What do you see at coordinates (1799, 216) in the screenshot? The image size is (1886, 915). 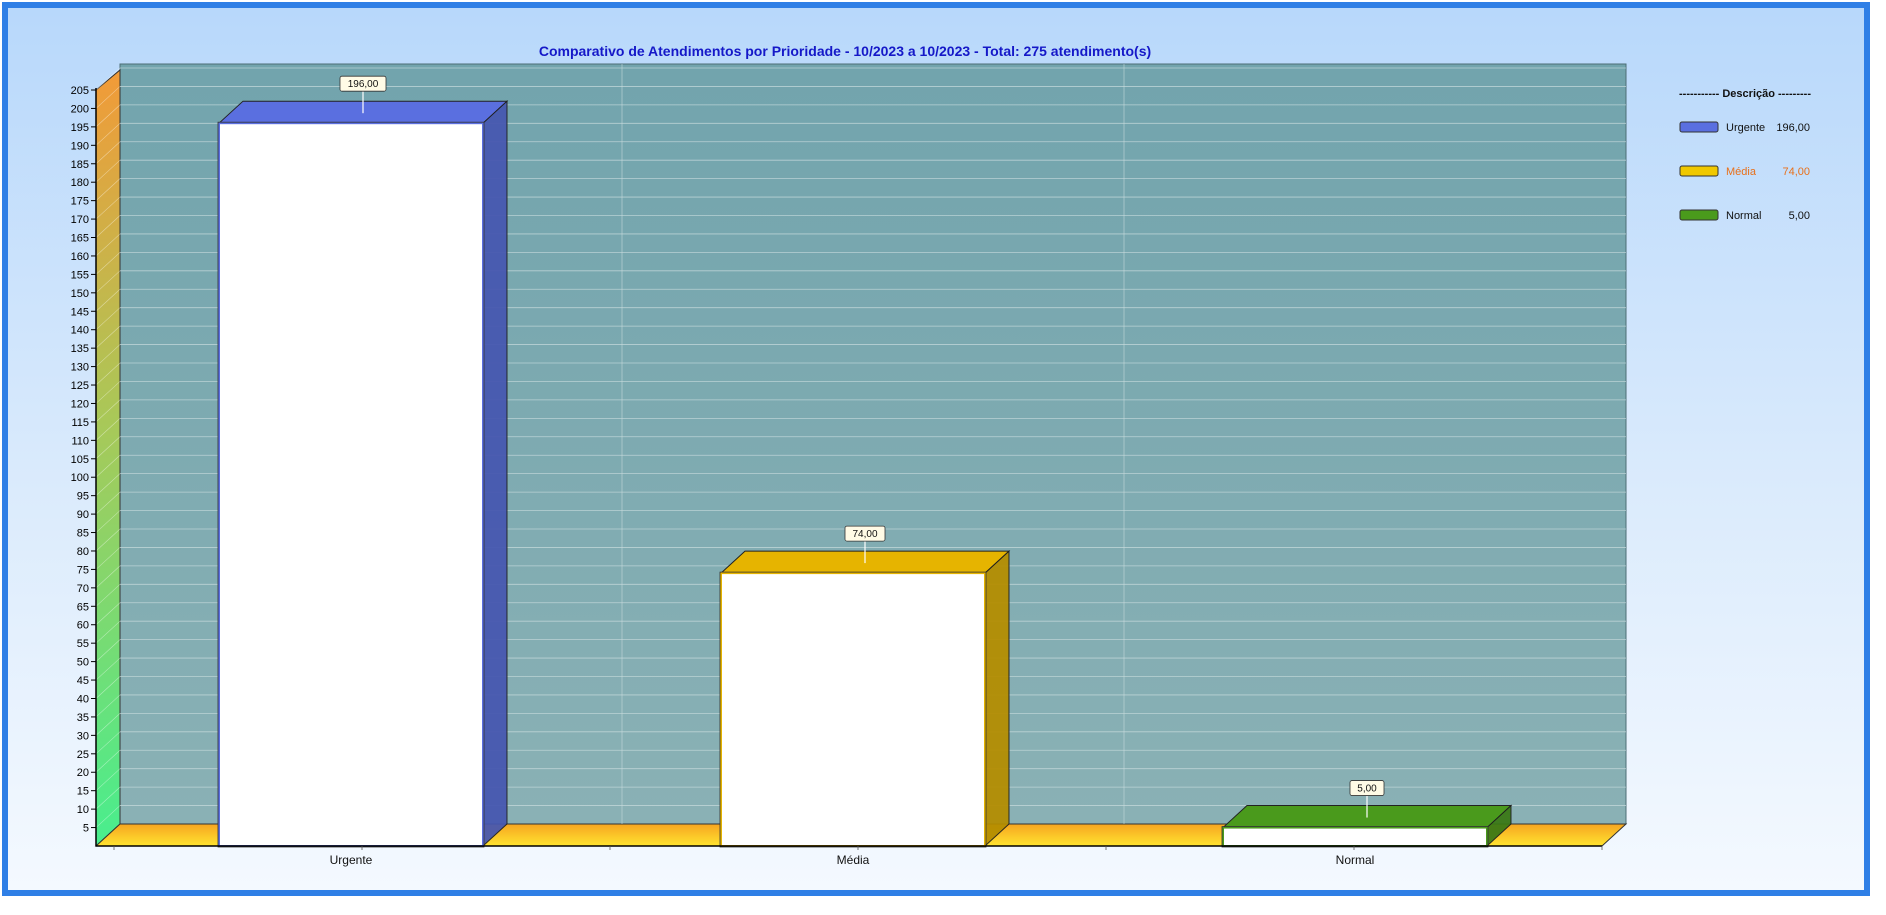 I see `legend-value: 5,00` at bounding box center [1799, 216].